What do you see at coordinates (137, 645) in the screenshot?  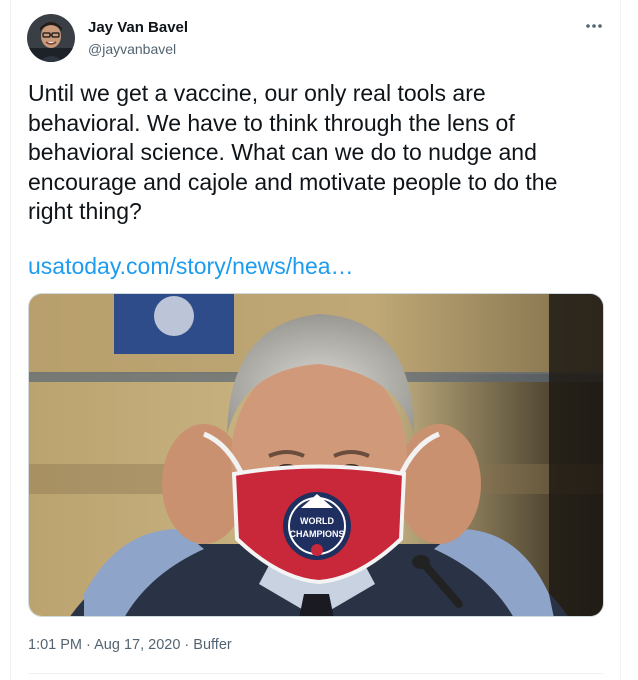 I see `tweet-date: Aug 17, 2020` at bounding box center [137, 645].